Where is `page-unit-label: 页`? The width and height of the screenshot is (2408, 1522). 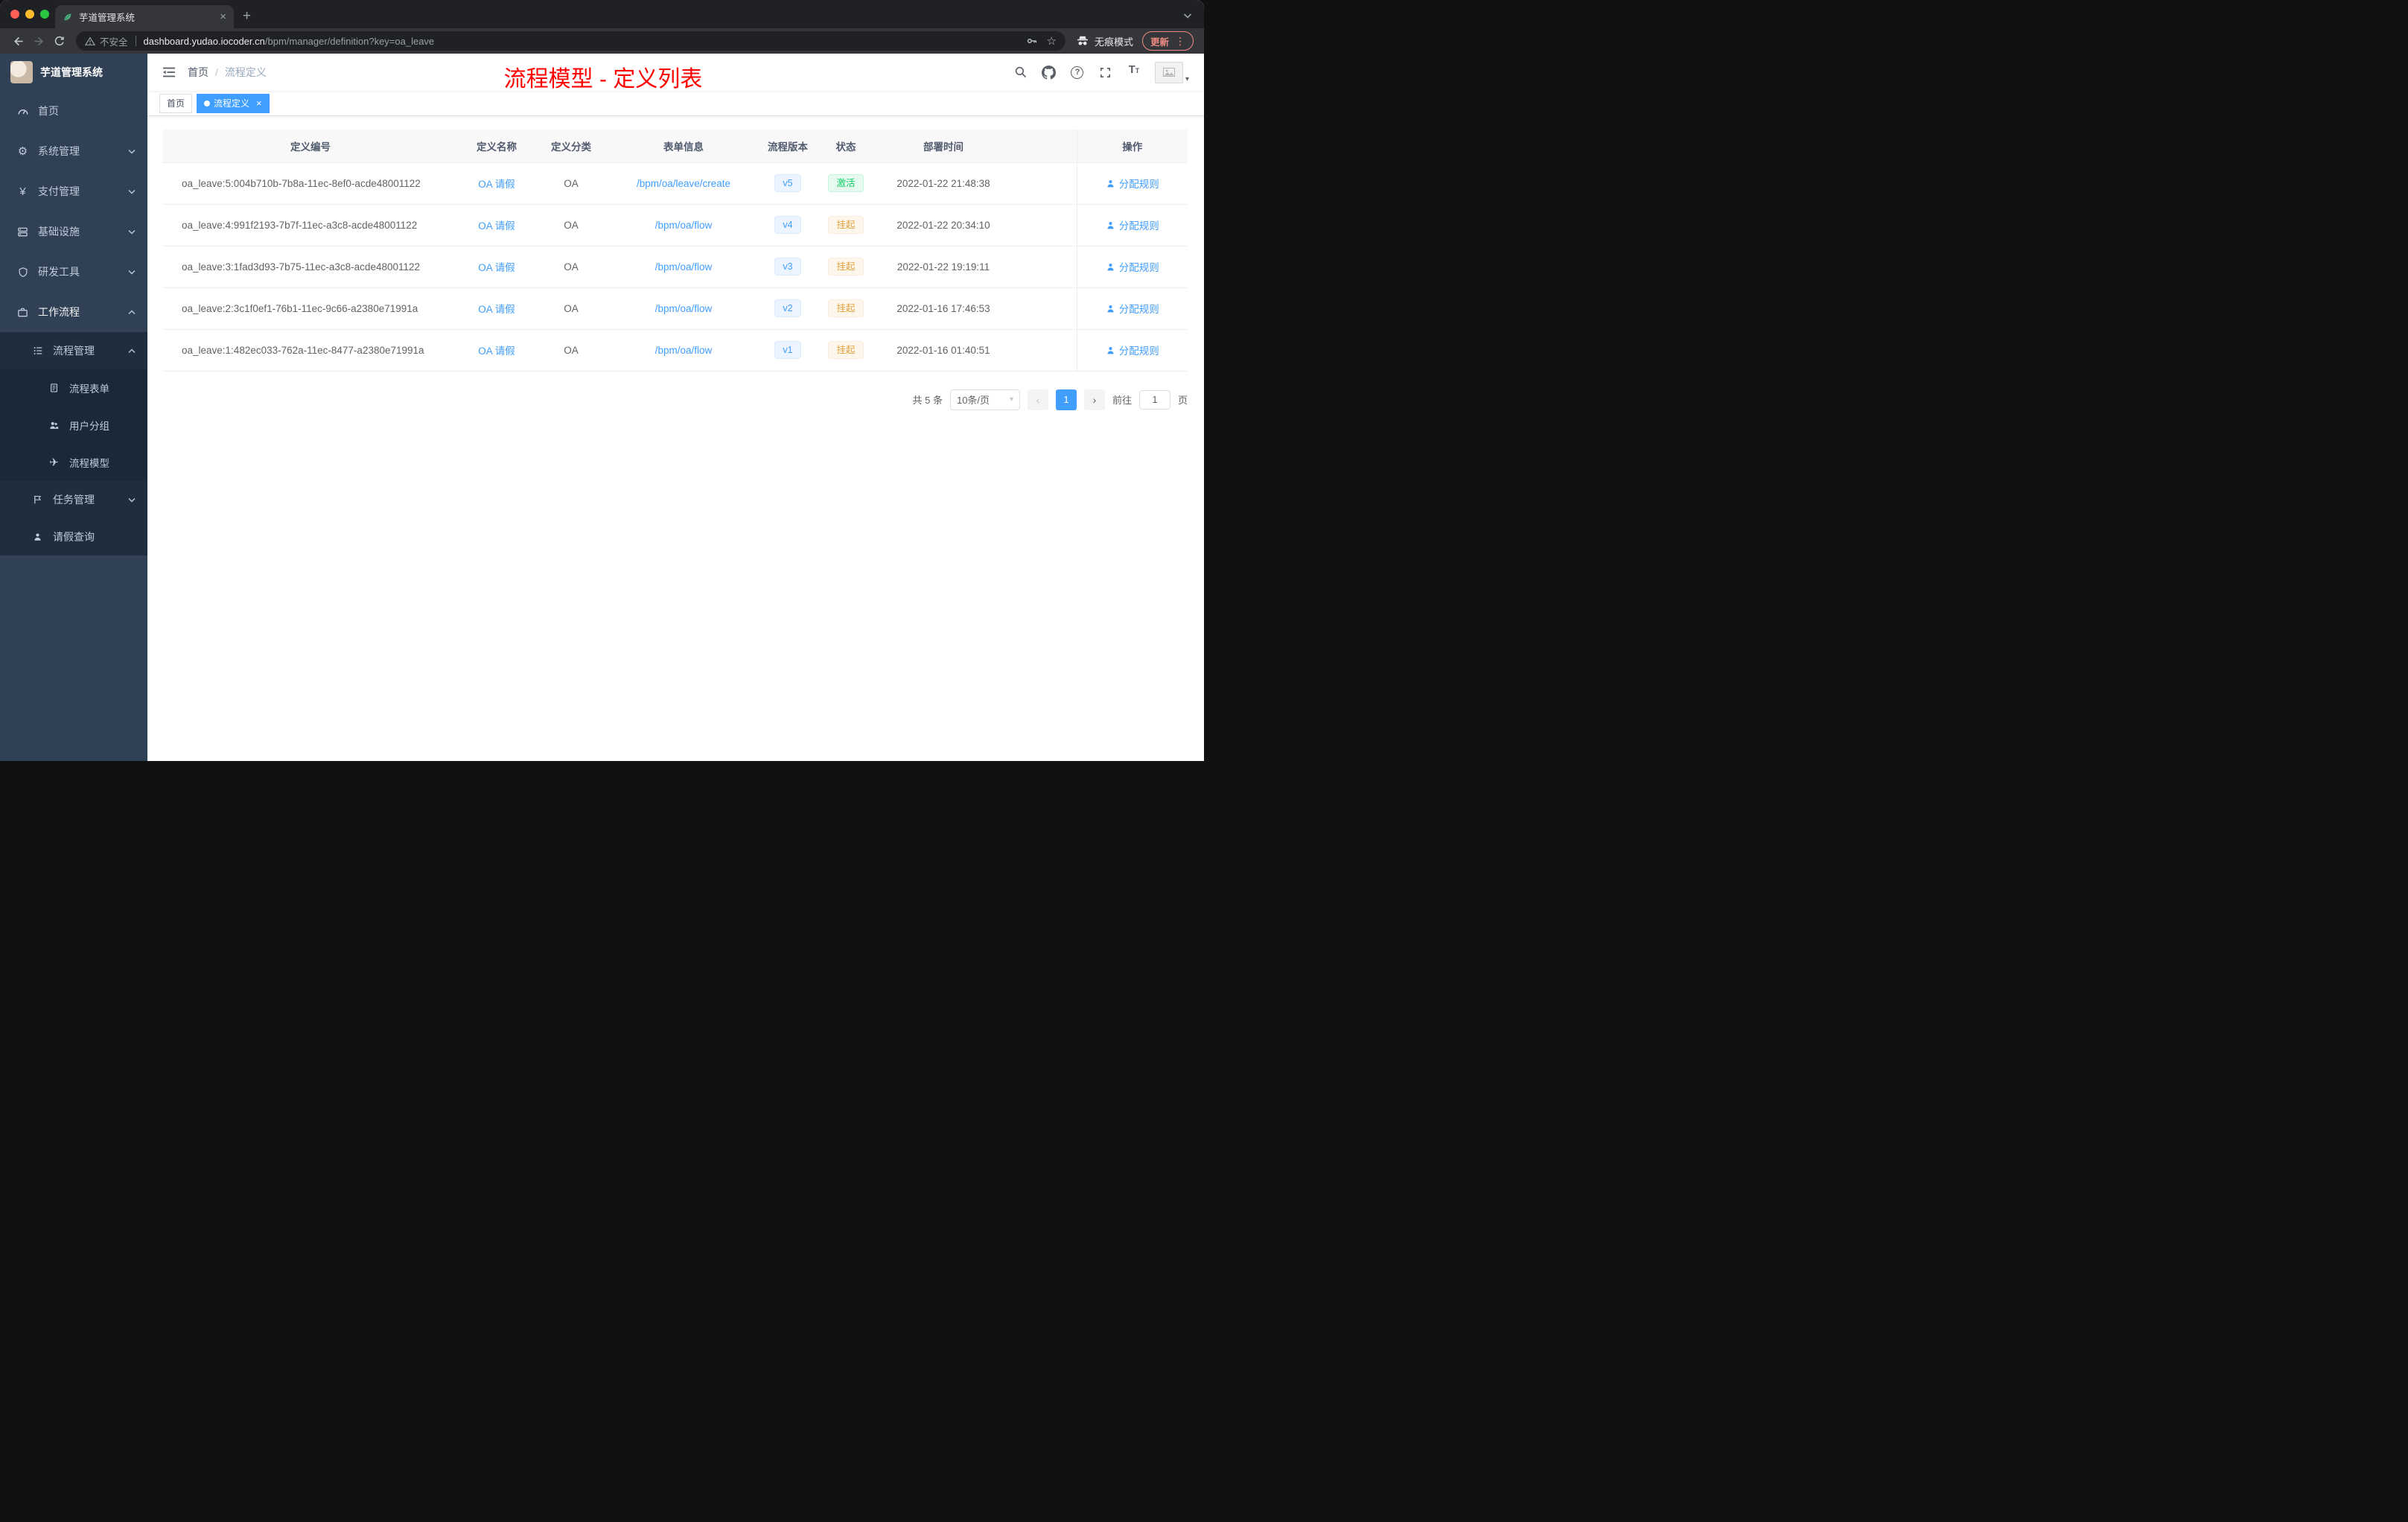 page-unit-label: 页 is located at coordinates (1182, 400).